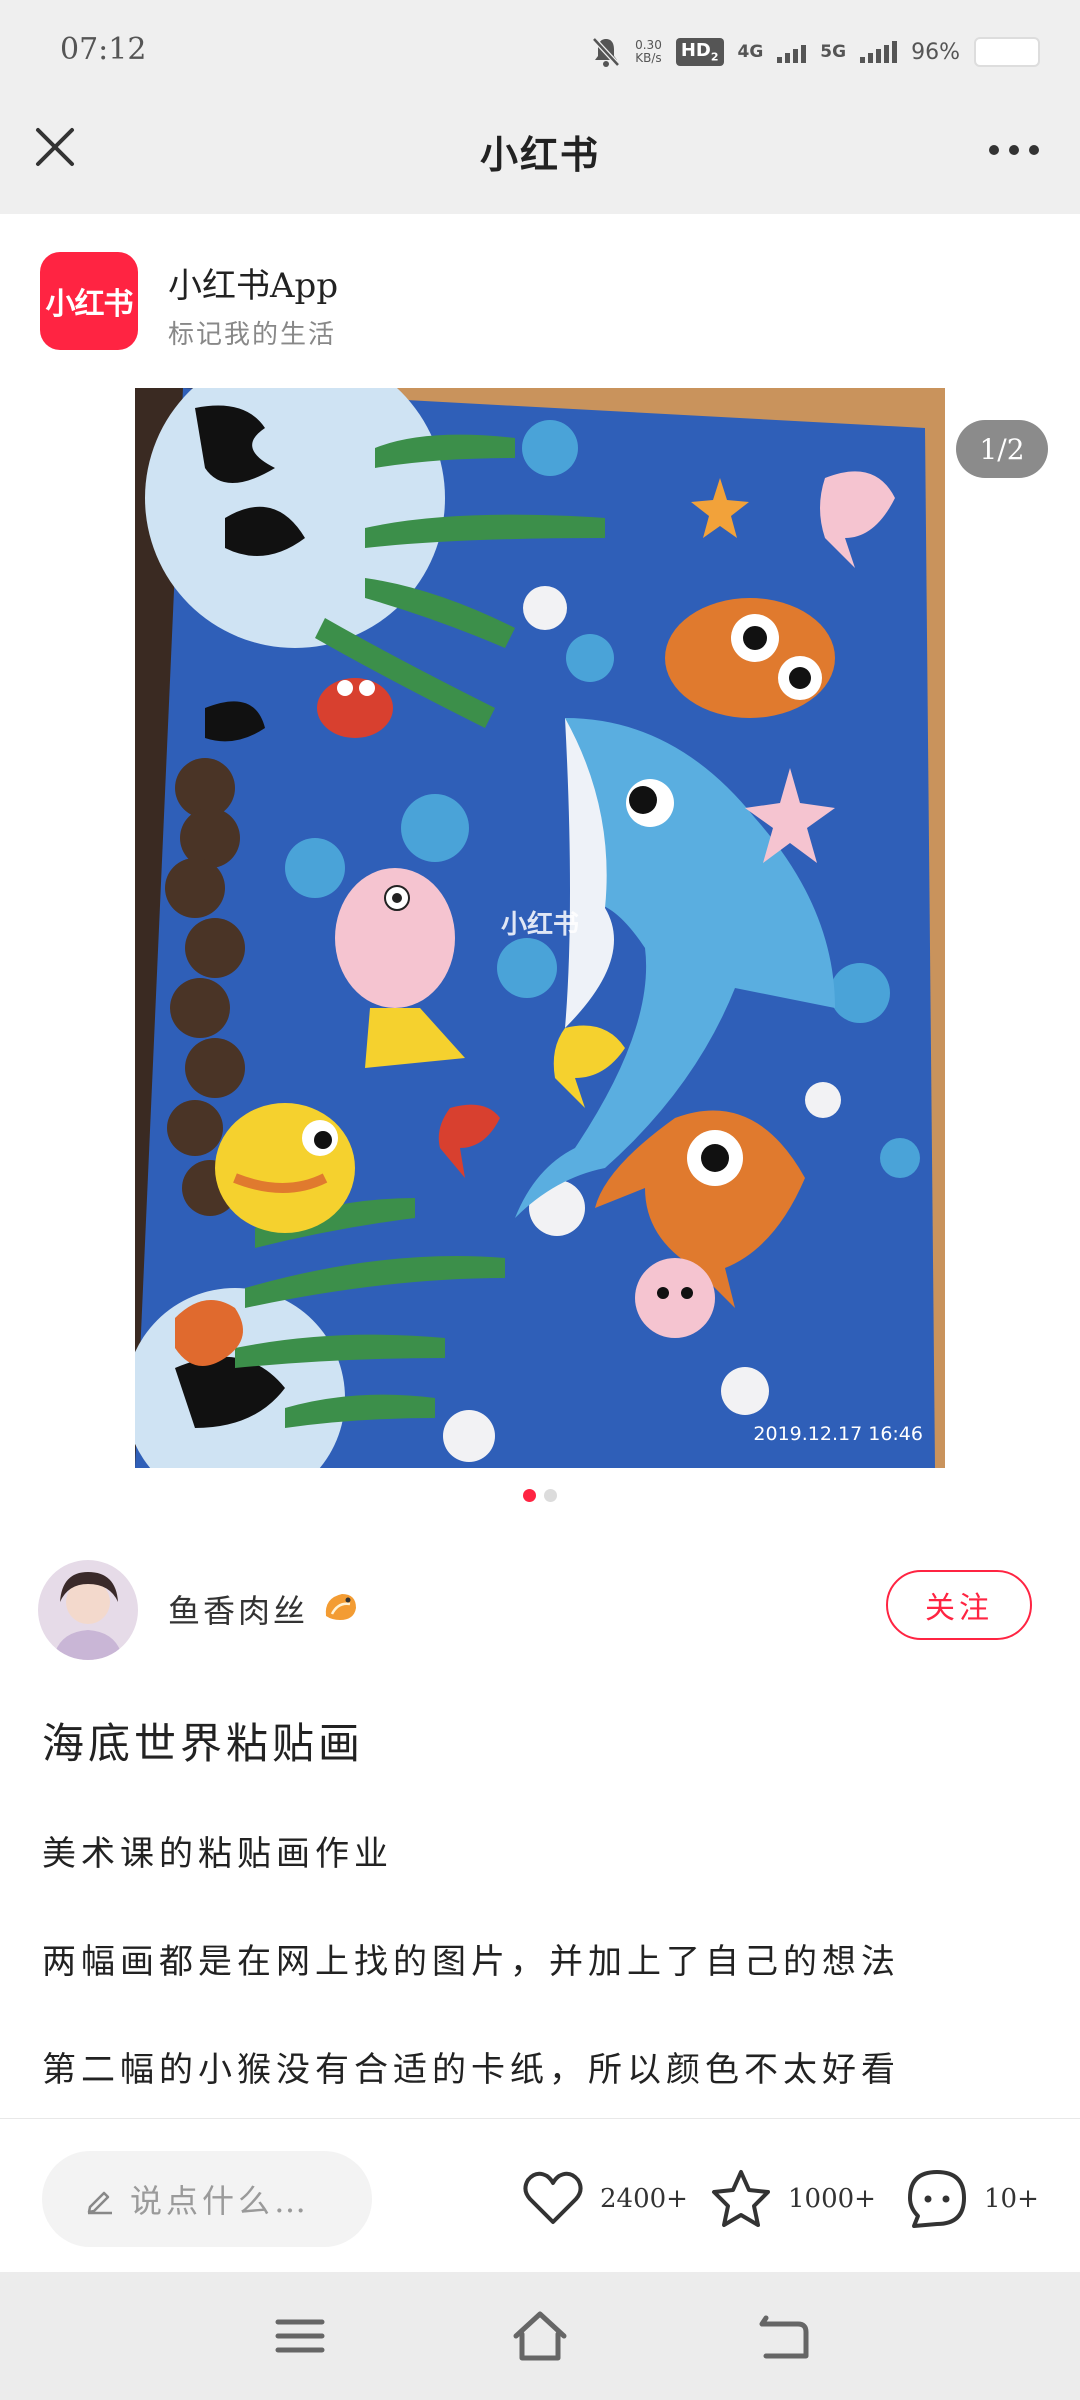 Image resolution: width=1080 pixels, height=2400 pixels. I want to click on avatar, so click(88, 1610).